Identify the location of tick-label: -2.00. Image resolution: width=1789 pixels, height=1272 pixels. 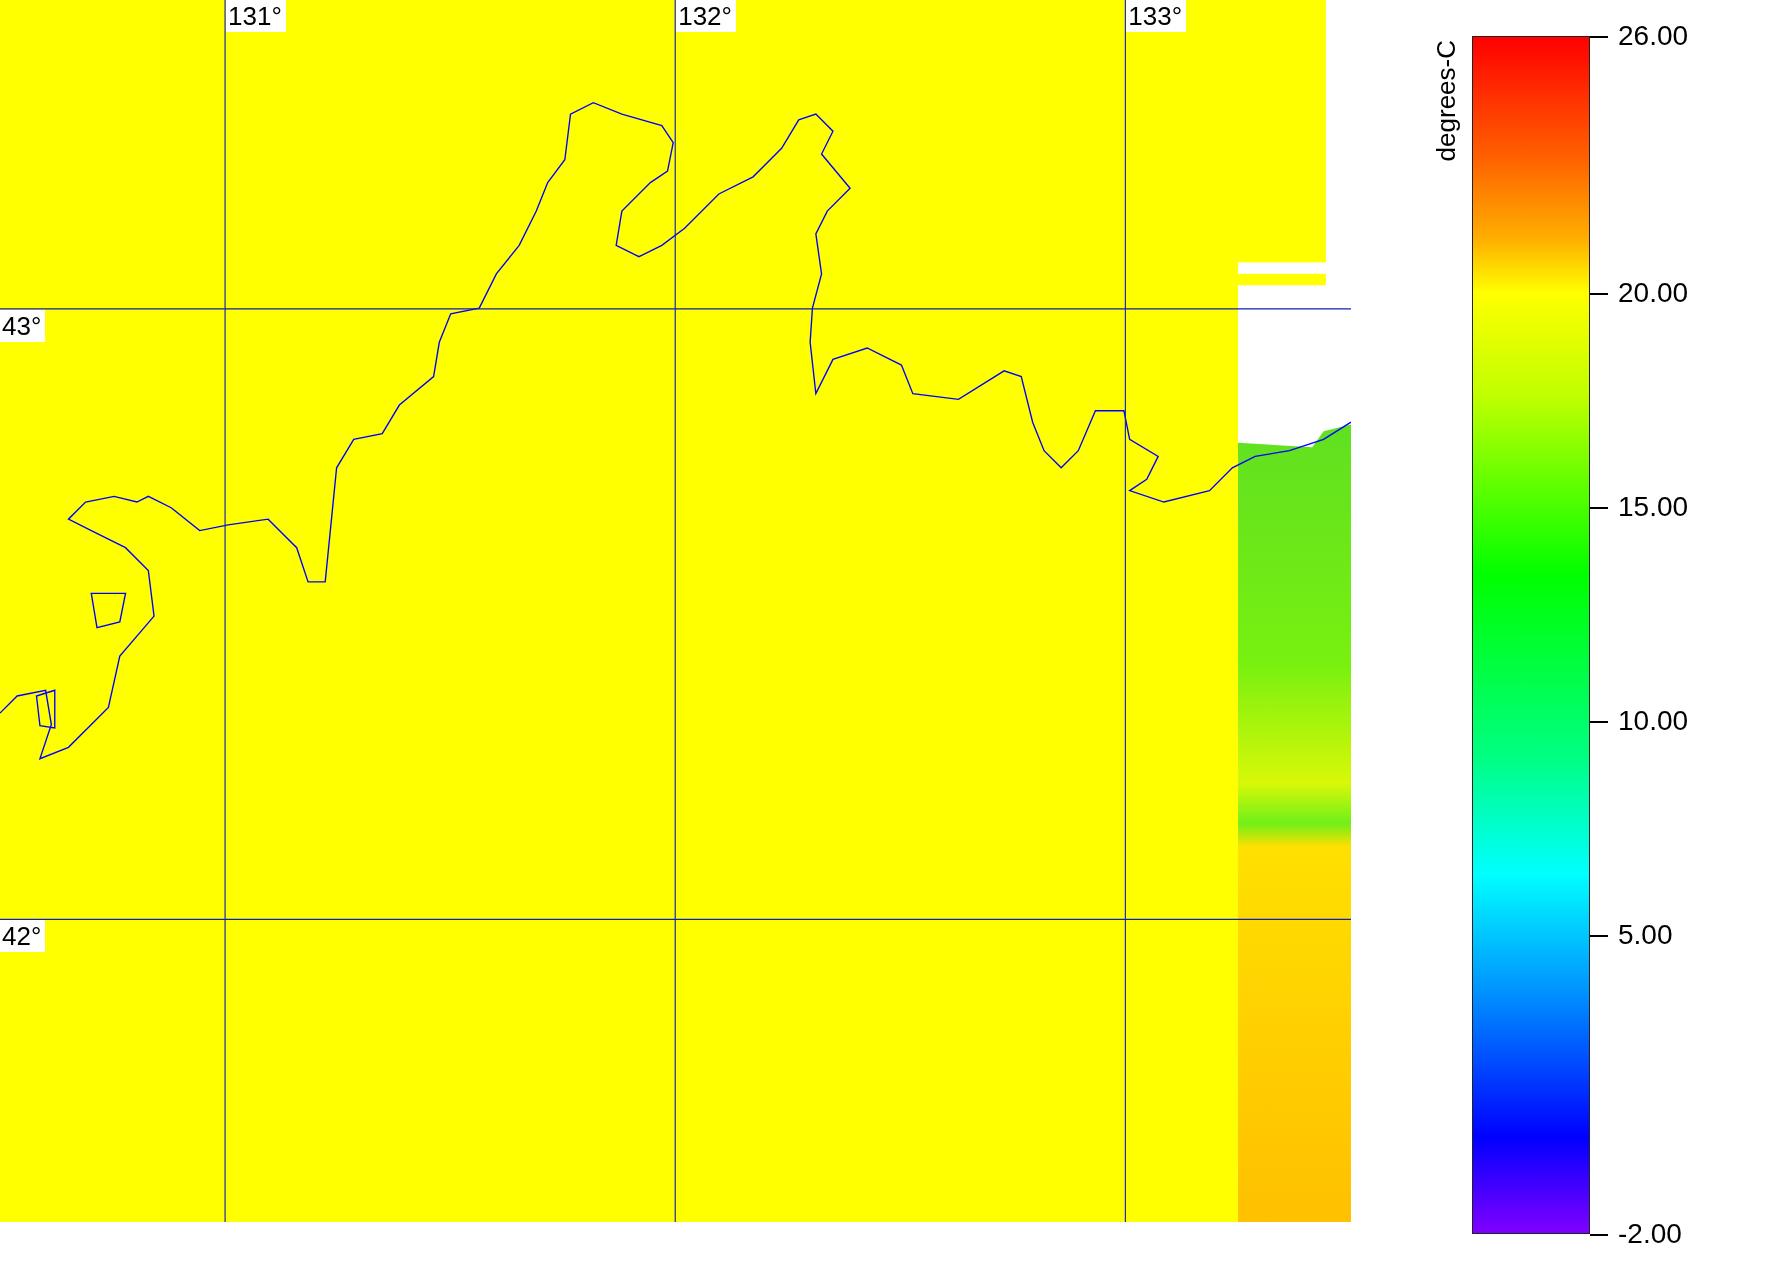
(1650, 1234).